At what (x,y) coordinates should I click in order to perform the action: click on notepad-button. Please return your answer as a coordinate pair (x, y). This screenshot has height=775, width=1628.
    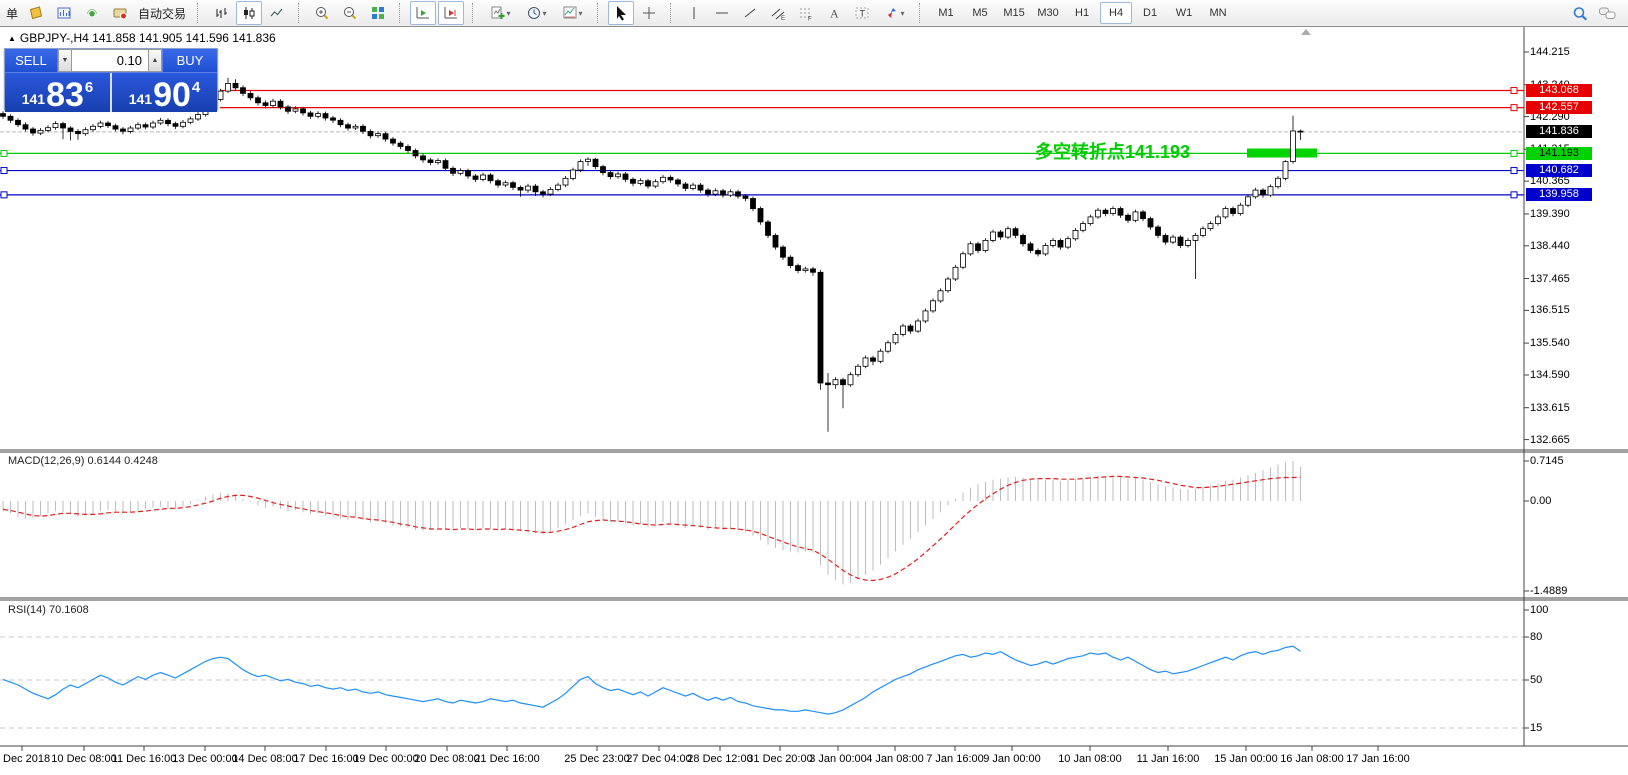
    Looking at the image, I should click on (36, 13).